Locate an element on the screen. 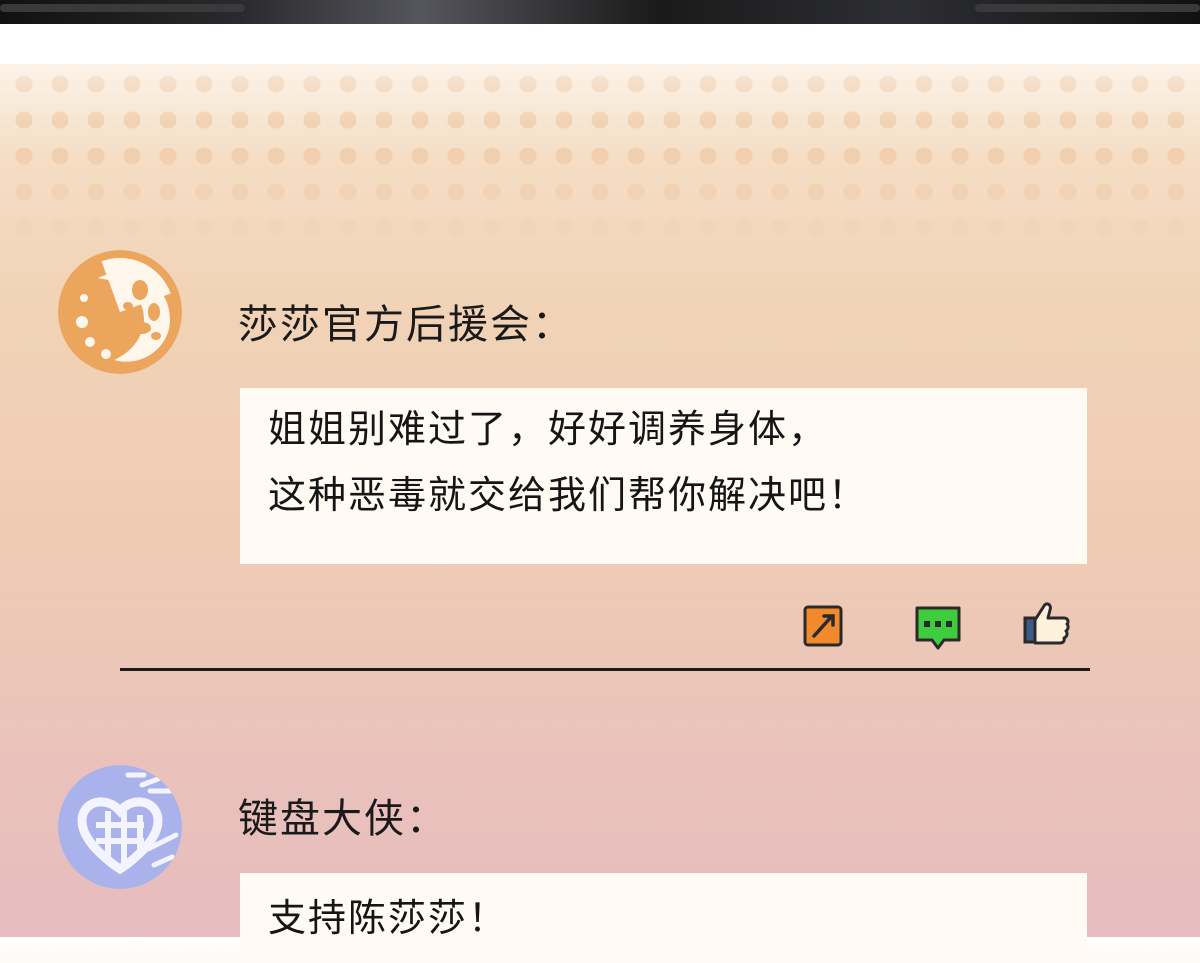 This screenshot has height=963, width=1200. comment-button is located at coordinates (938, 628).